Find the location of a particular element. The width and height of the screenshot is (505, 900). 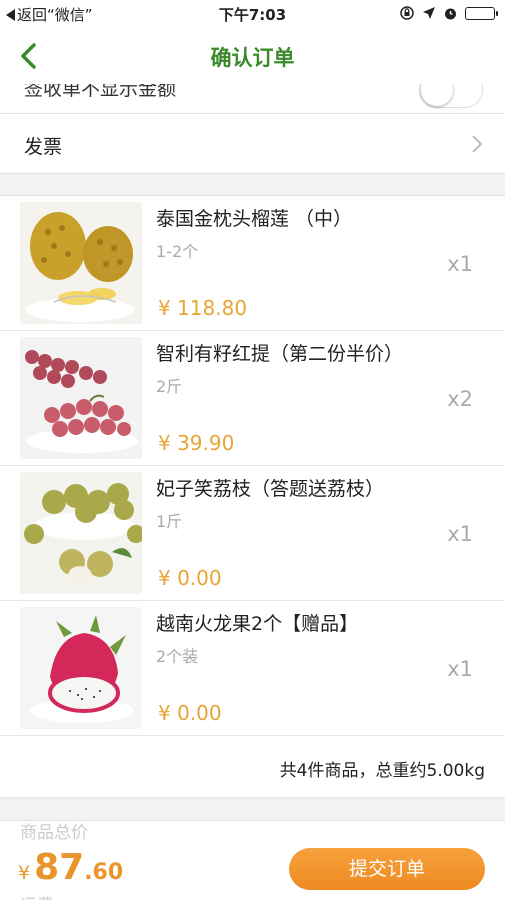

shipping-label: 运费 is located at coordinates (37, 895).